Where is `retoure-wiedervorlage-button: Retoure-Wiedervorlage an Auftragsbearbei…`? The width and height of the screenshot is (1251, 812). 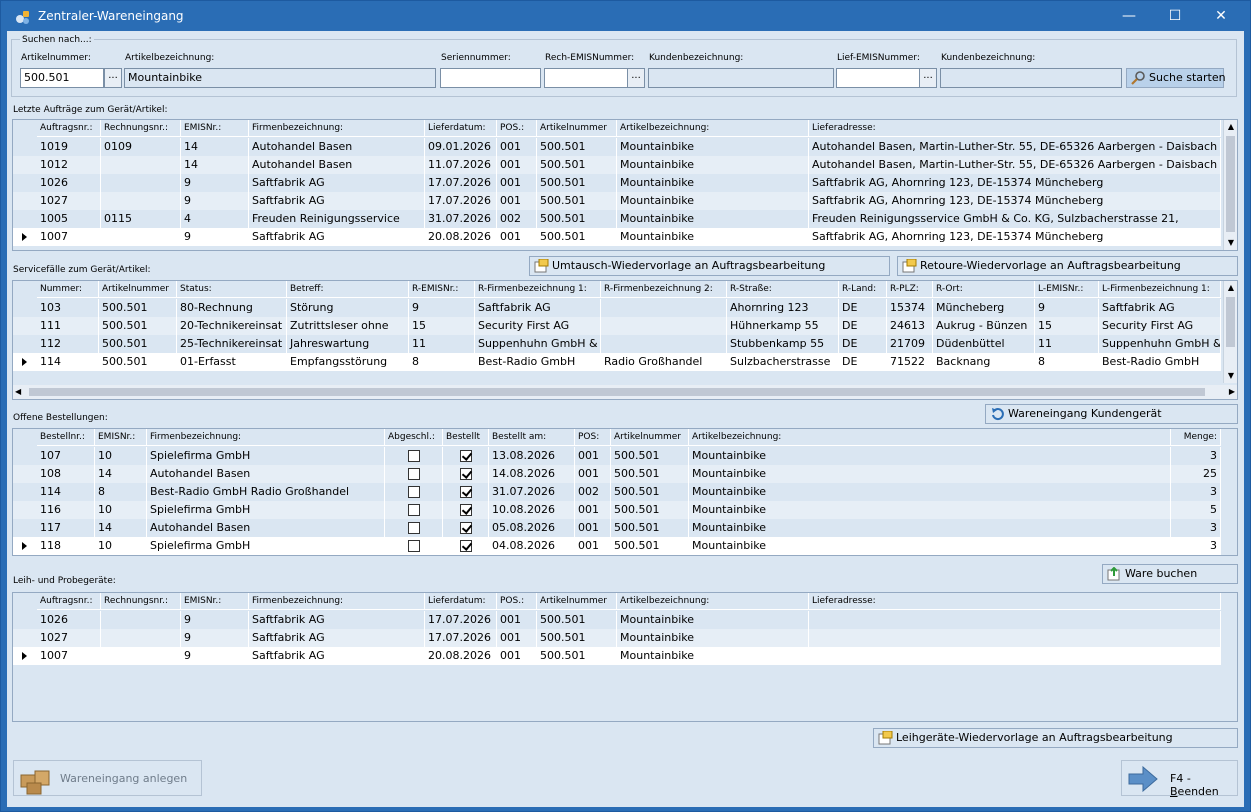 retoure-wiedervorlage-button: Retoure-Wiedervorlage an Auftragsbearbei… is located at coordinates (1067, 266).